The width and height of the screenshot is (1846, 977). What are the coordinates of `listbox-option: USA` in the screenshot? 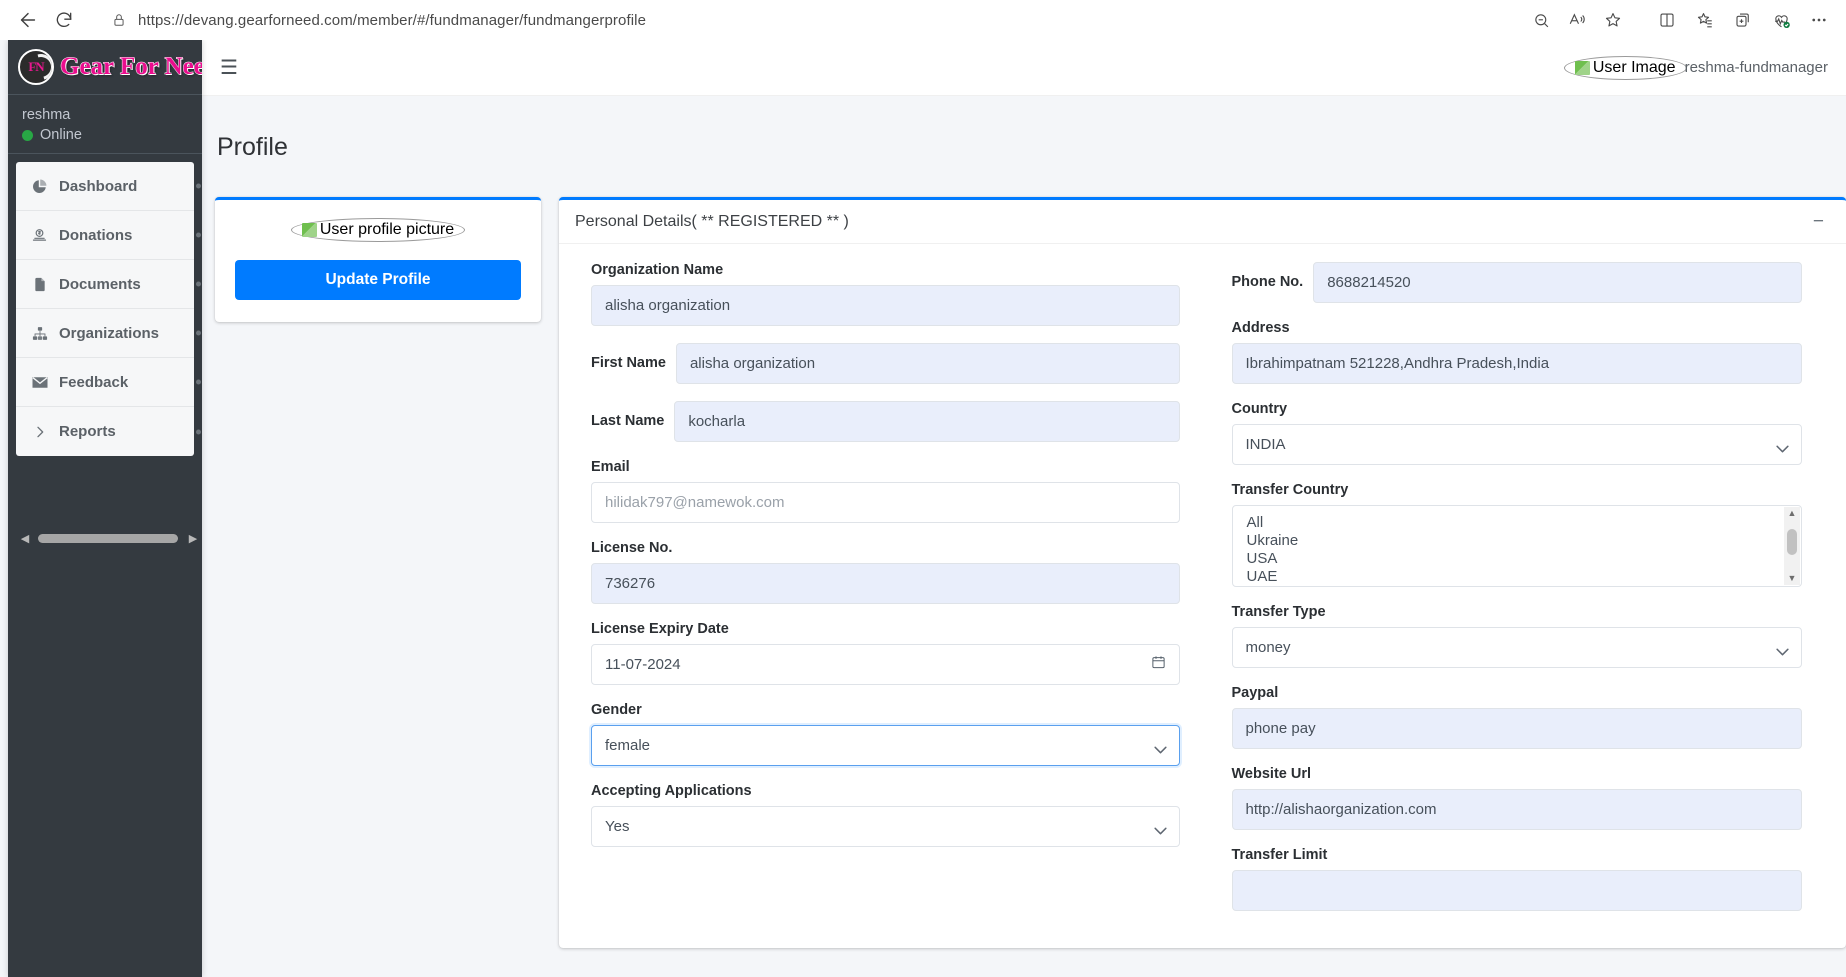 It's located at (1517, 559).